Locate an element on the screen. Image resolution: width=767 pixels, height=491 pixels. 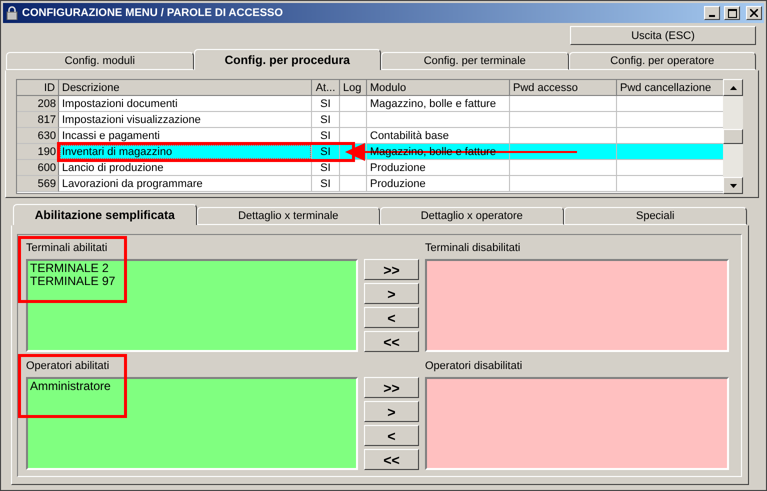
tab: Speciali is located at coordinates (655, 216).